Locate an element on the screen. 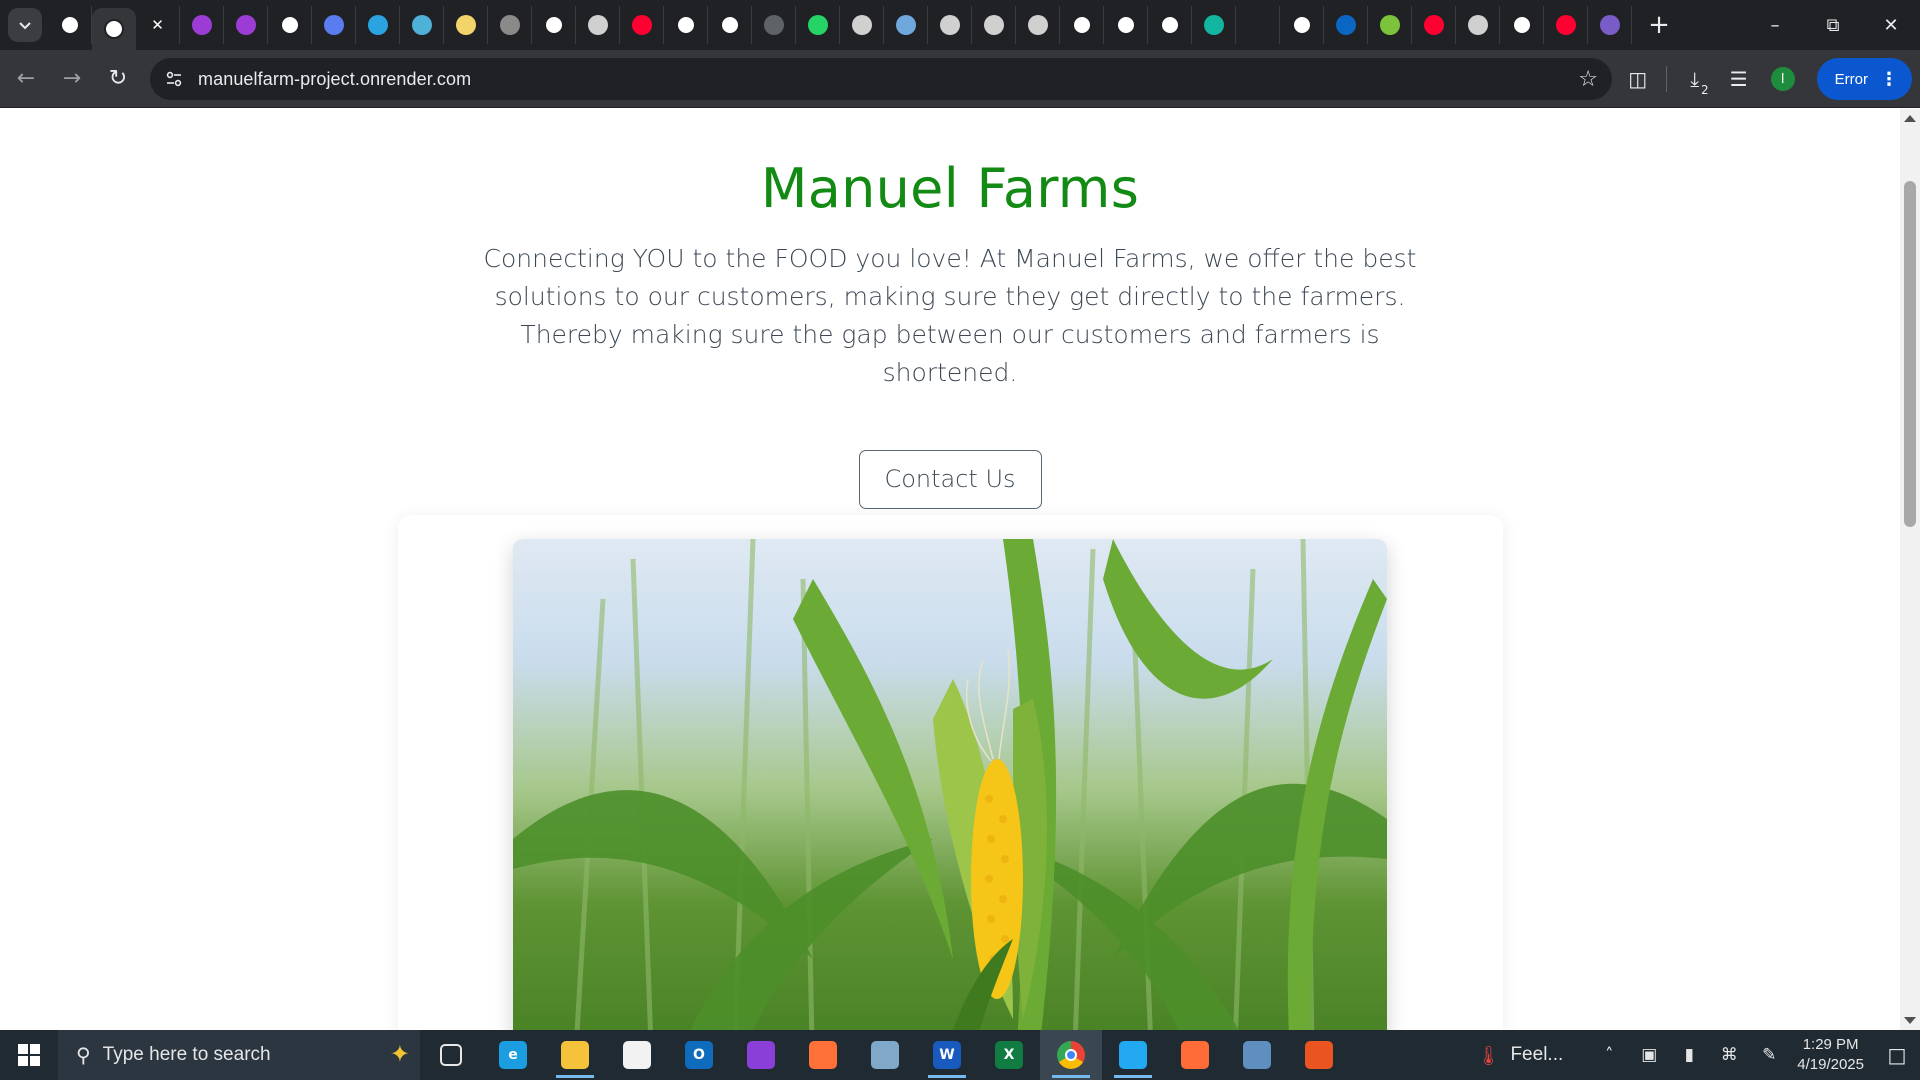  page-scrollbar is located at coordinates (1910, 569).